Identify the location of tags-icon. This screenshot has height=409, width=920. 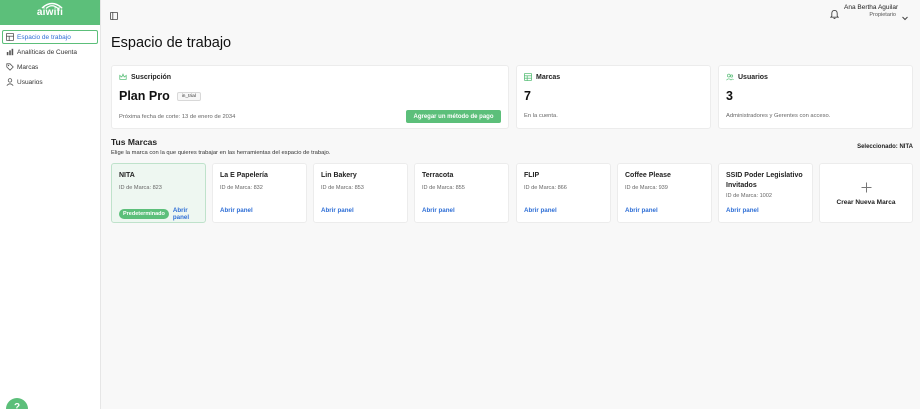
(10, 67).